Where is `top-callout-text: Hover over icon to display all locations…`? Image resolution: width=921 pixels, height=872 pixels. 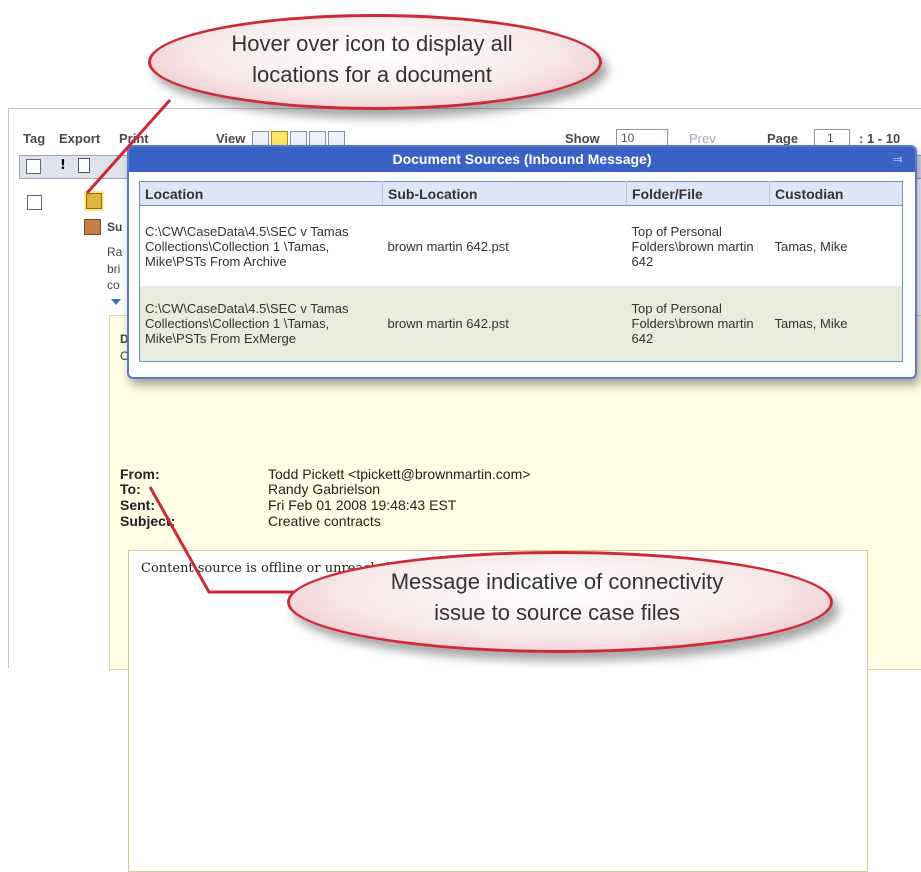
top-callout-text: Hover over icon to display all locations… is located at coordinates (372, 59).